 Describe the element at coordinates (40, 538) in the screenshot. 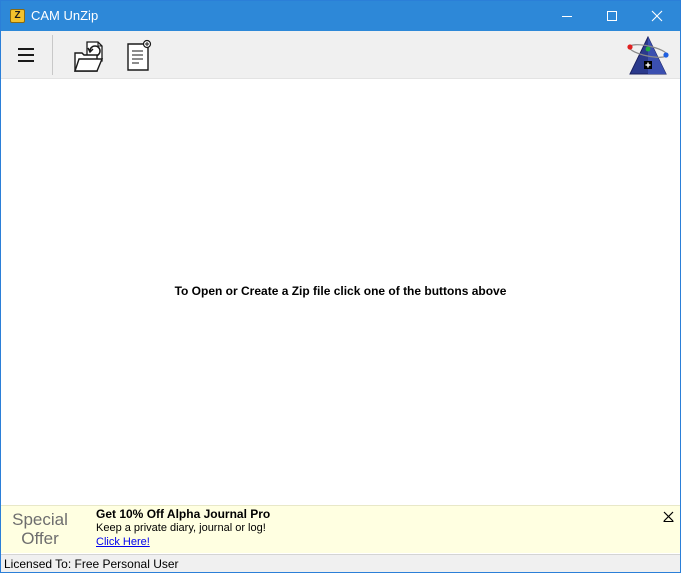

I see `special-offer-label-line2: Offer` at that location.